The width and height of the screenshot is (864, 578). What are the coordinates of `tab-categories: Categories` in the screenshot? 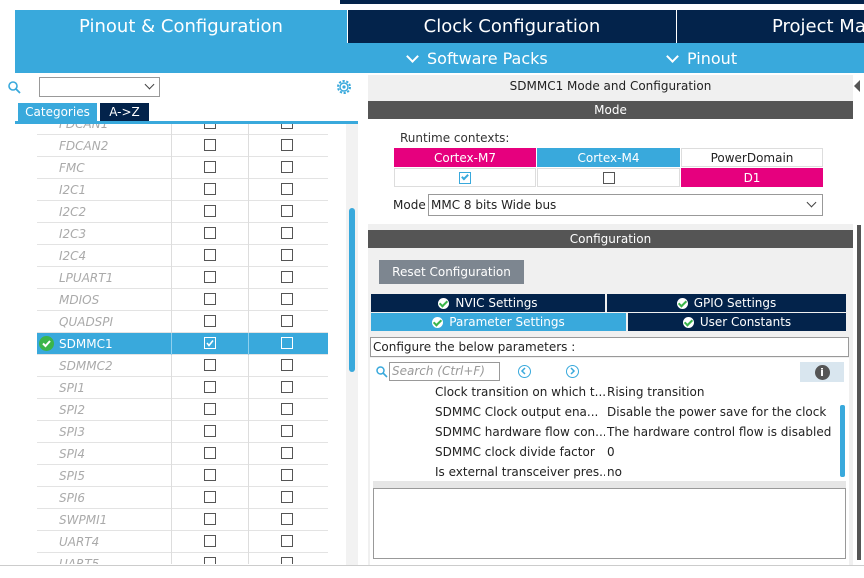 It's located at (57, 112).